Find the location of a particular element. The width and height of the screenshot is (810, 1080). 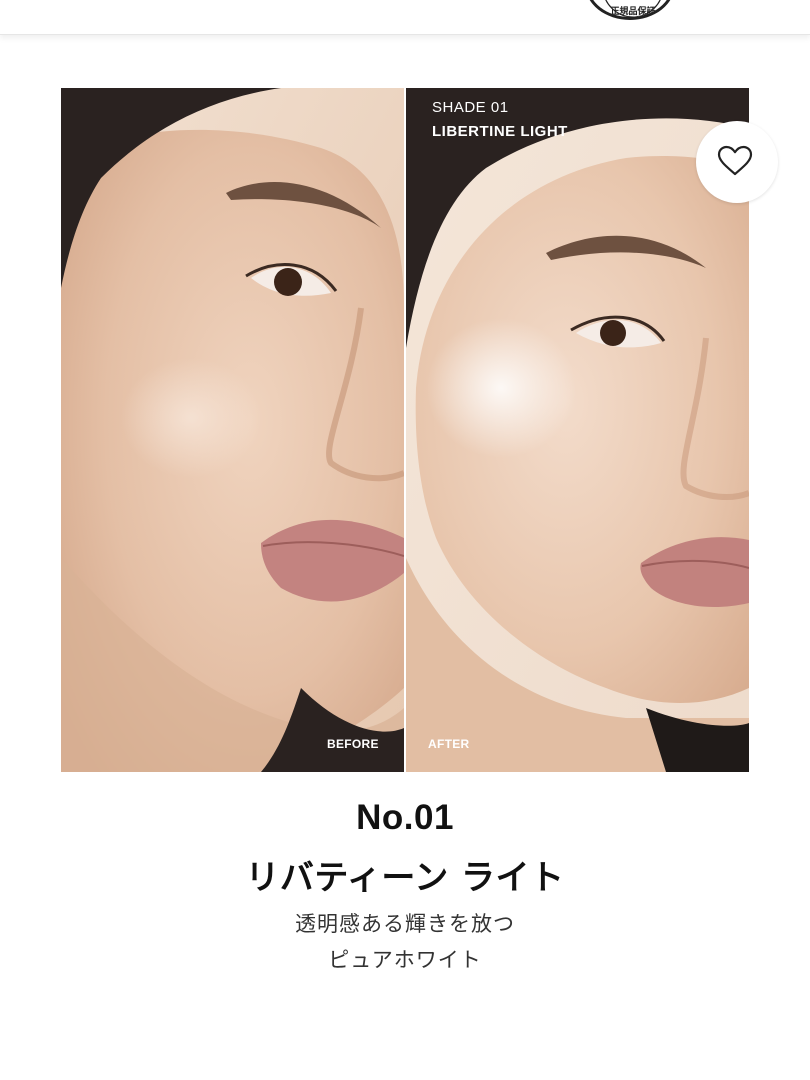

product-name: リバティーン ライト is located at coordinates (405, 878).